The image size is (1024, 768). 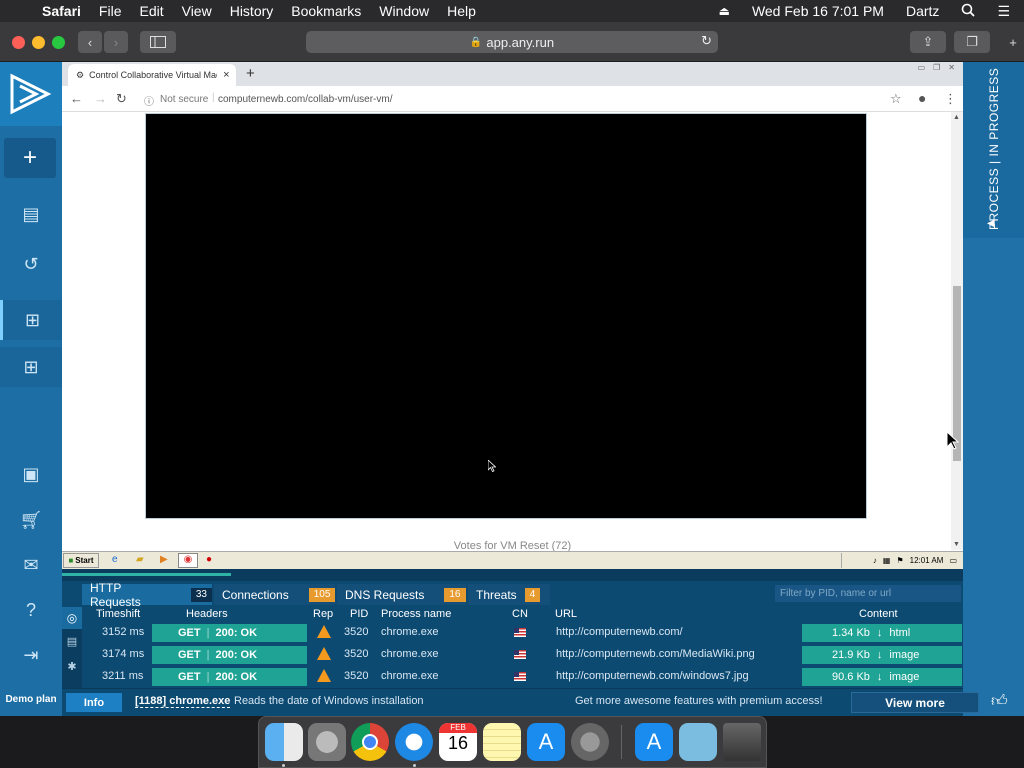 What do you see at coordinates (404, 11) in the screenshot?
I see `menu-window: Window` at bounding box center [404, 11].